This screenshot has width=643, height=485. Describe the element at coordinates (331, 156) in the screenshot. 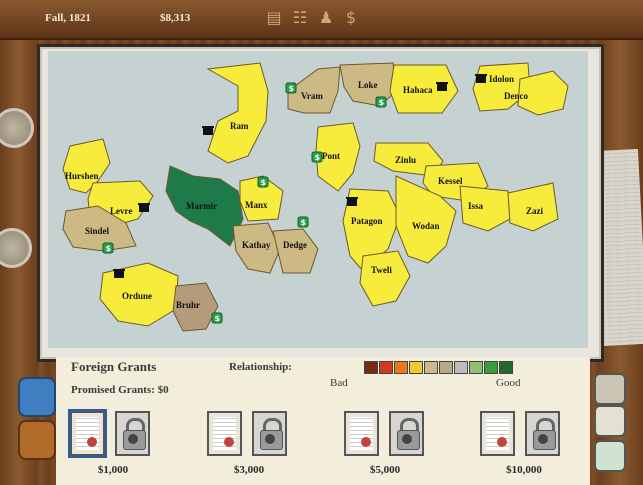

I see `country-label-pont: Pont` at that location.